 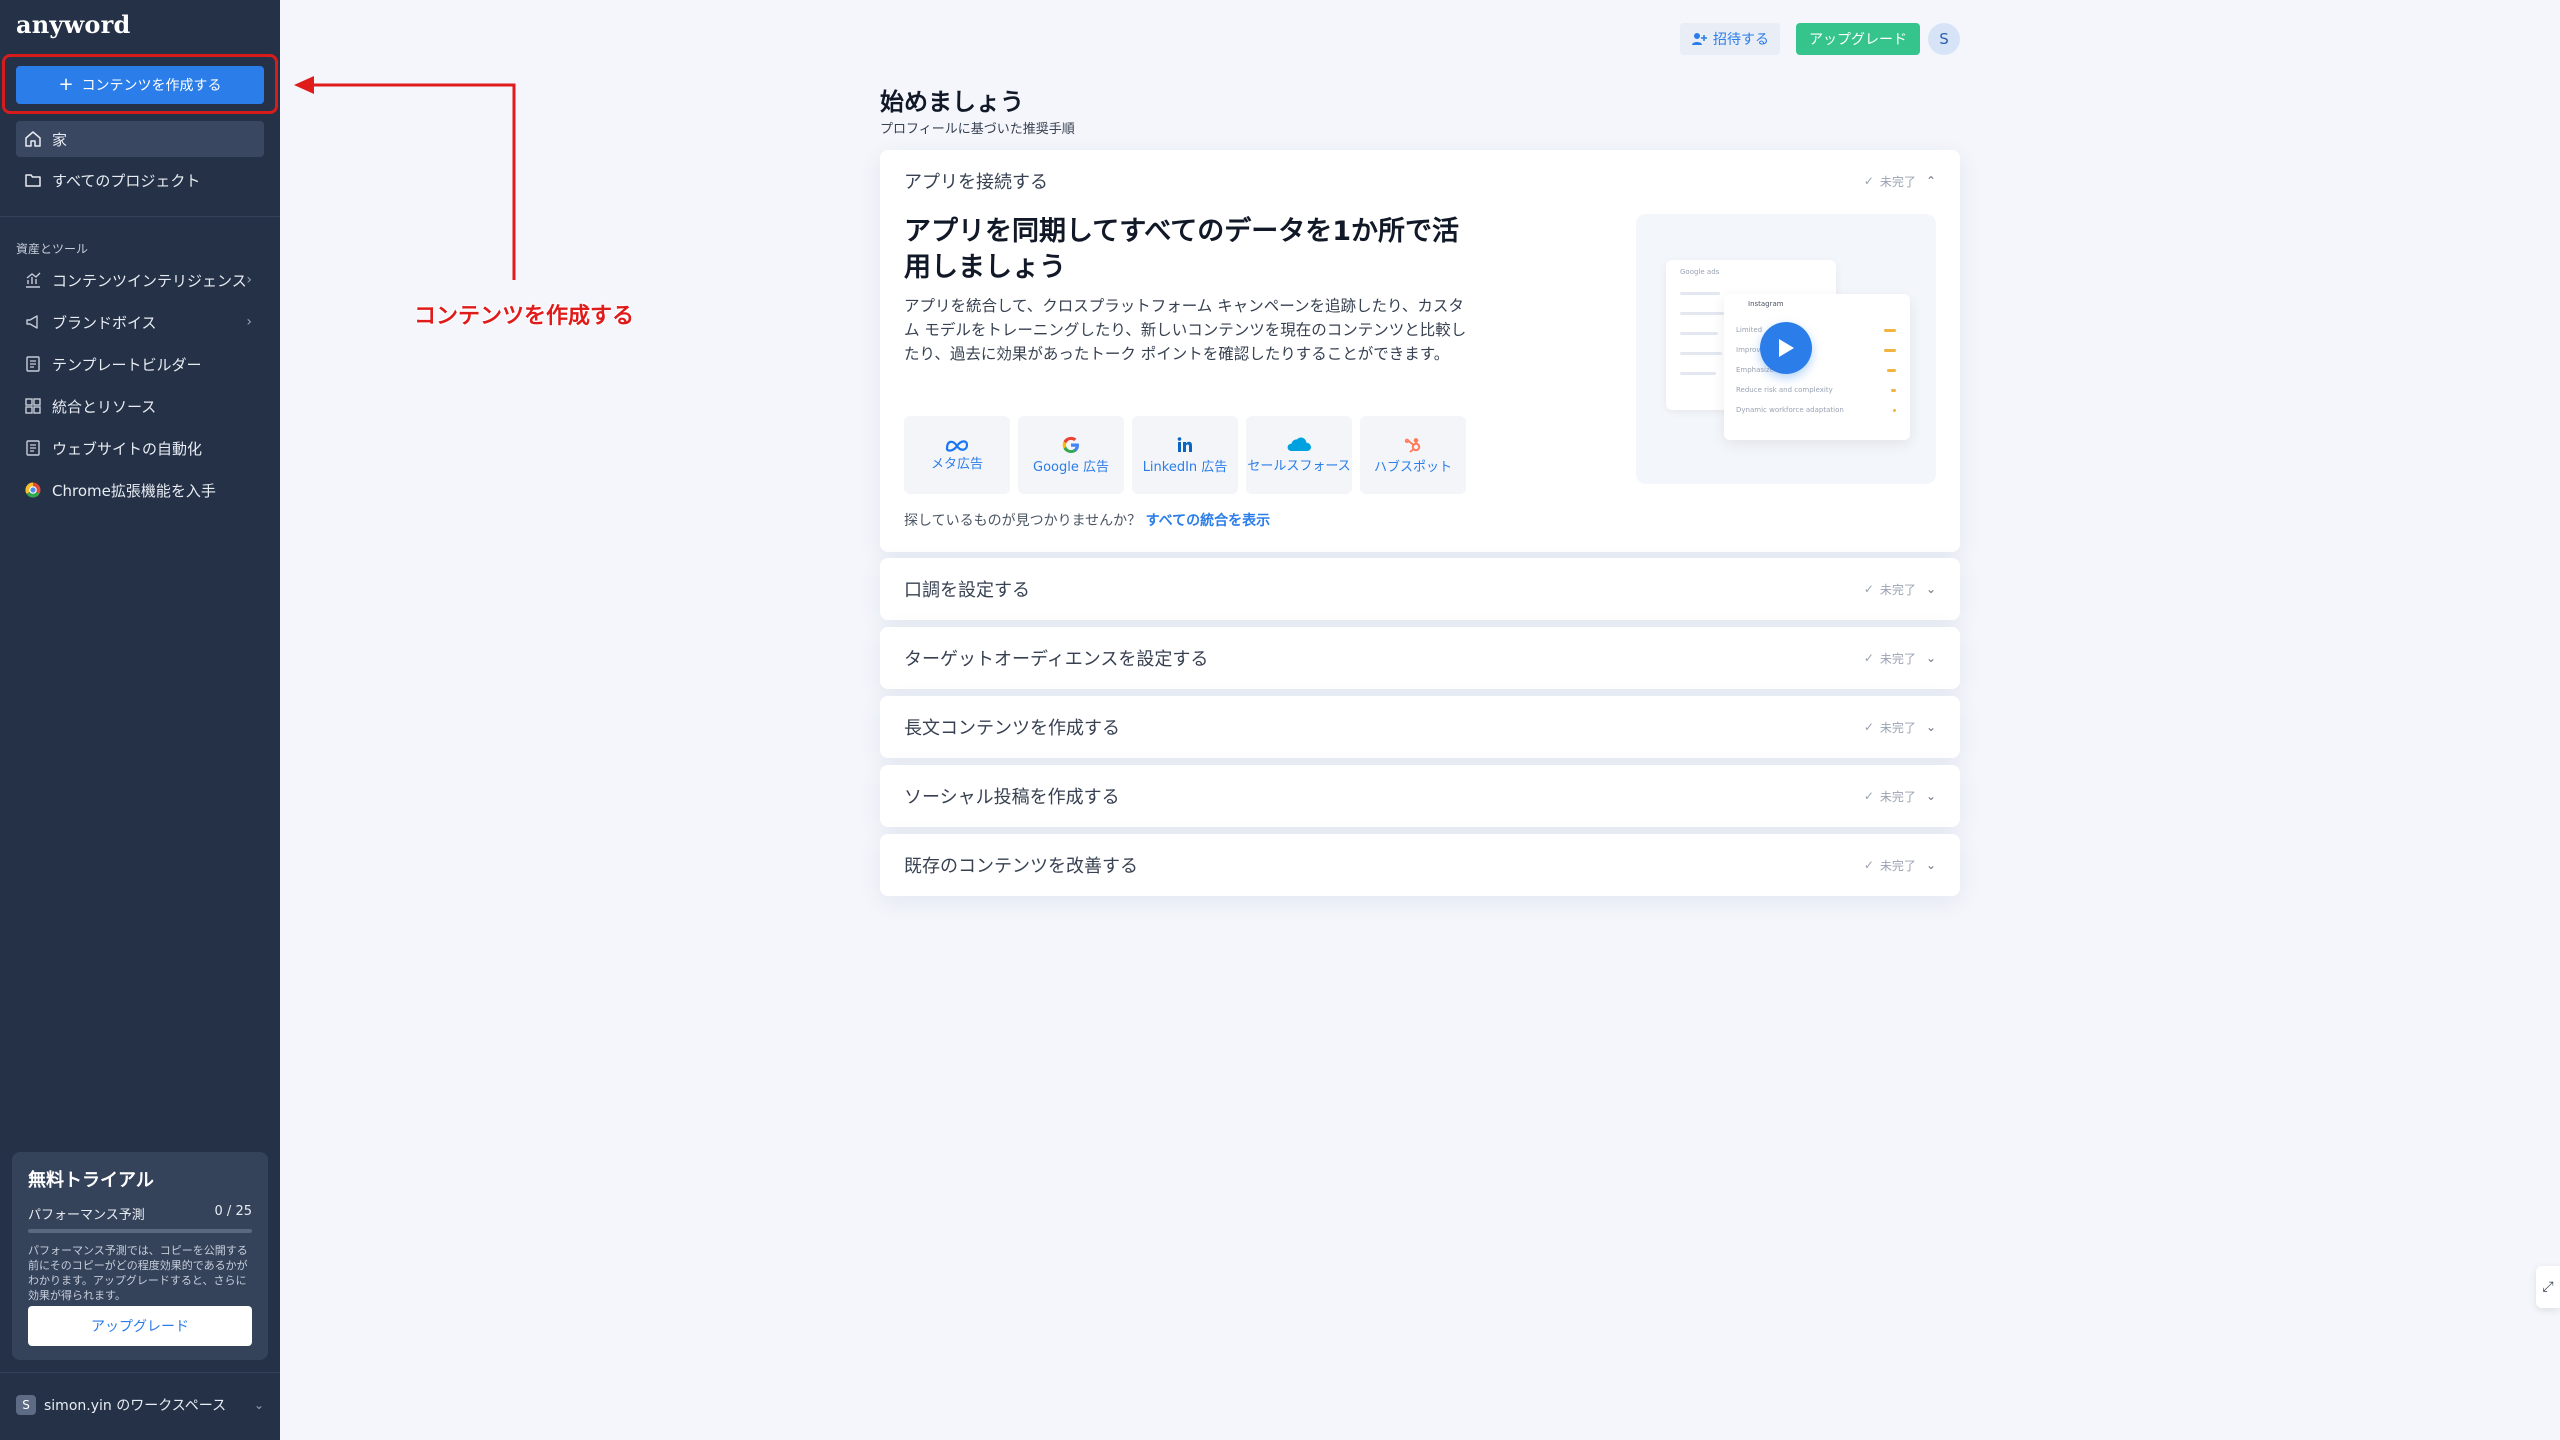 I want to click on sidebar-item-integrations: 統合とリソース, so click(x=140, y=406).